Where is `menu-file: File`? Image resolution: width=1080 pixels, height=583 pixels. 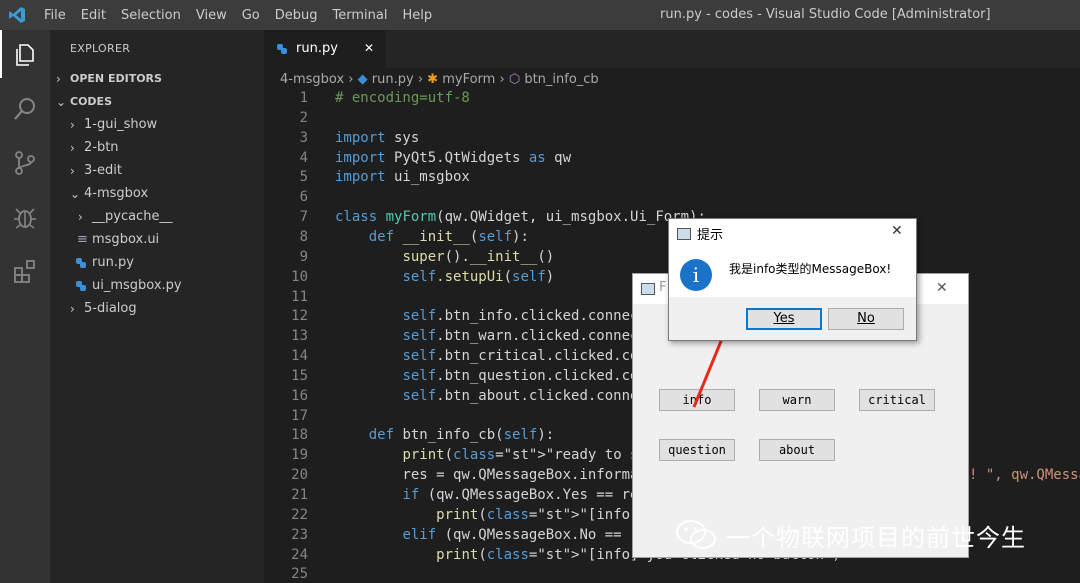
menu-file: File is located at coordinates (55, 15).